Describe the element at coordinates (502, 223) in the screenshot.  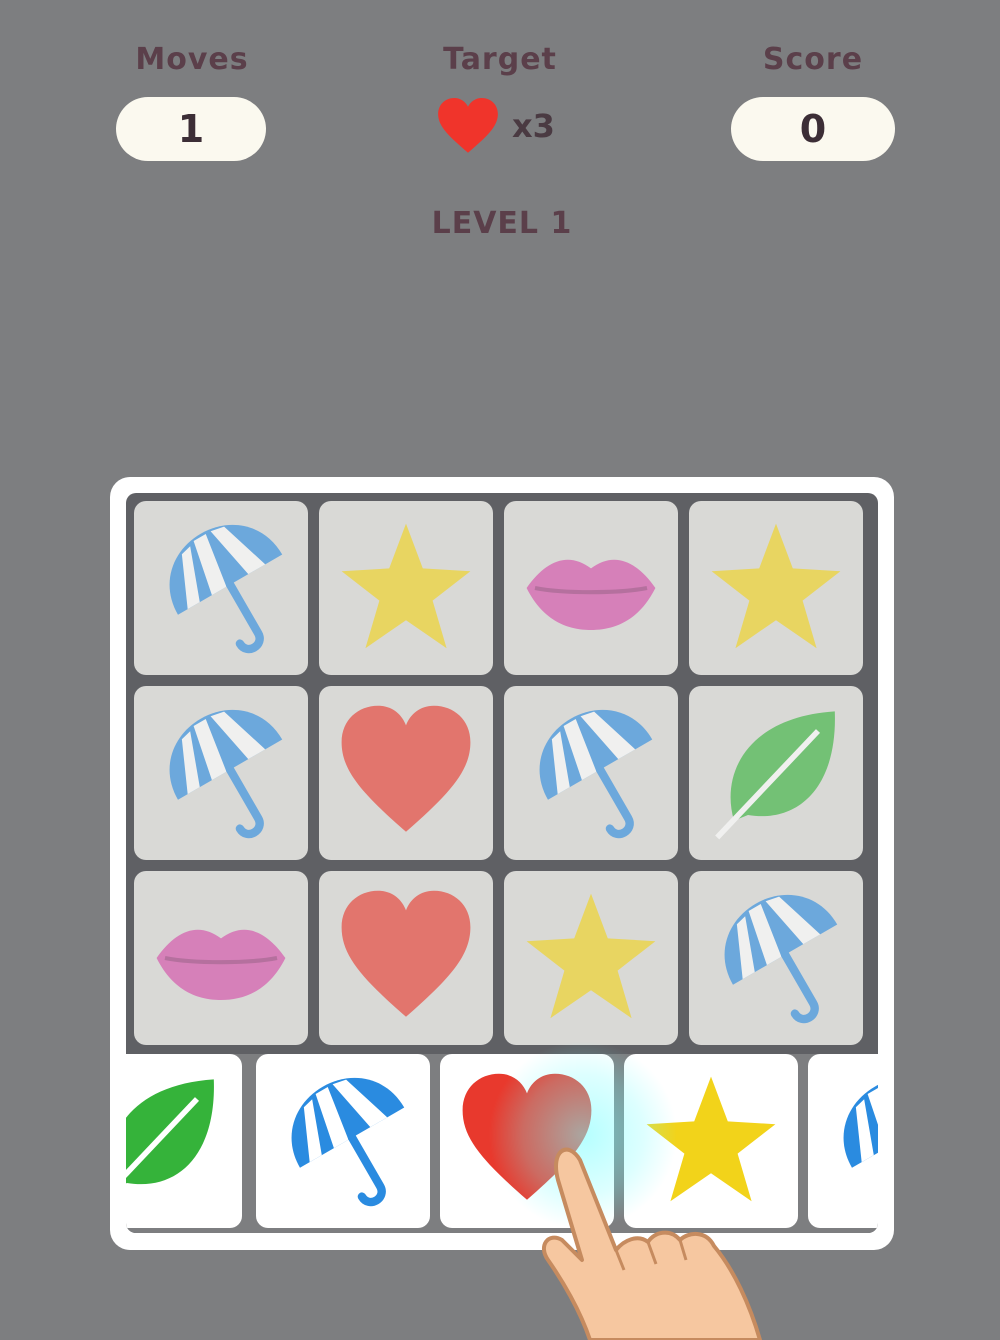
I see `level-title: LEVEL 1` at that location.